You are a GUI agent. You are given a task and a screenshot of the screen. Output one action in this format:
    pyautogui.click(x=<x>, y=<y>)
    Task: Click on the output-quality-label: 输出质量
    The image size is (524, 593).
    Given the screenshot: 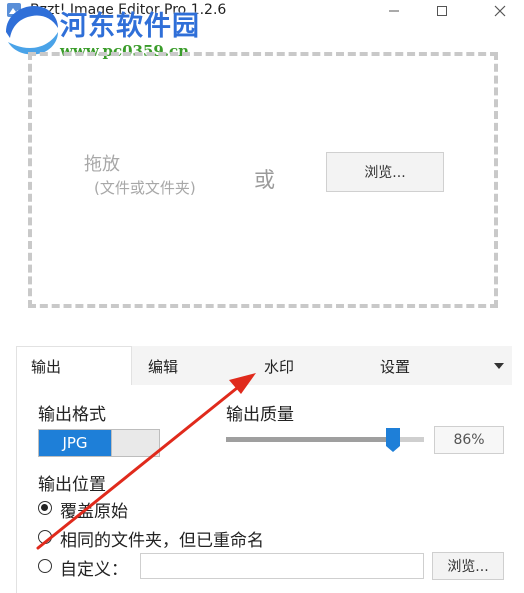 What is the action you would take?
    pyautogui.click(x=260, y=415)
    